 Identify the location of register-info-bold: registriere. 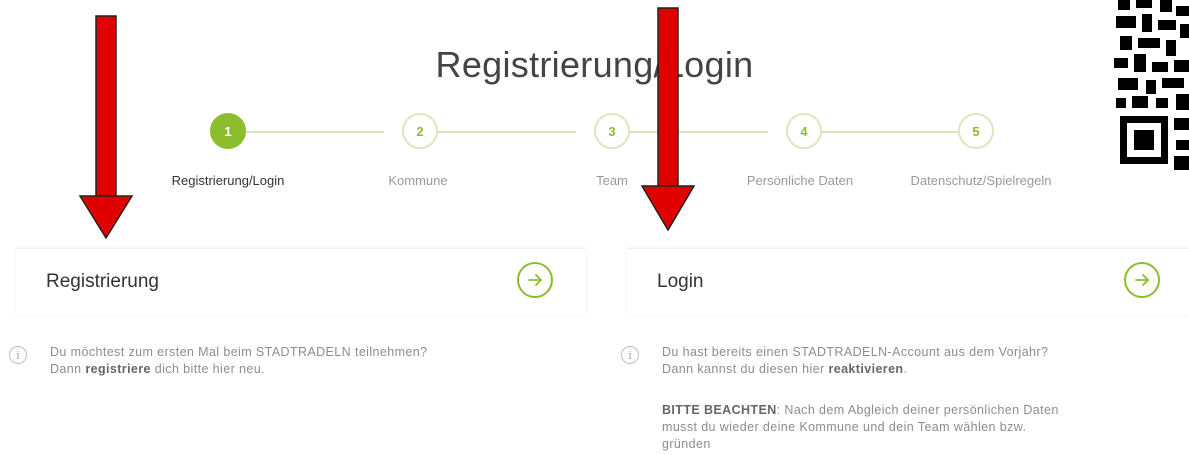
(118, 369).